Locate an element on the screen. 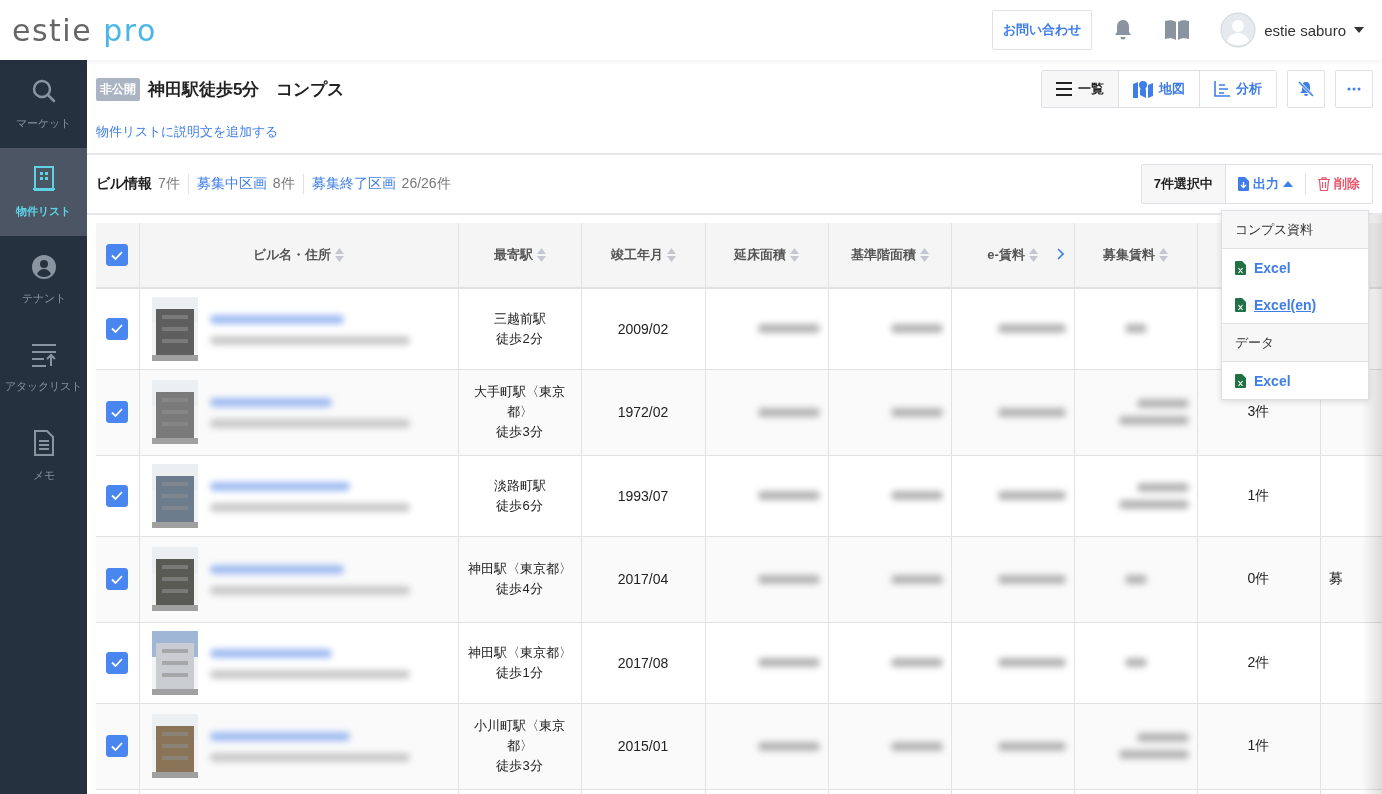 The image size is (1382, 794). sidebar-item: マーケット is located at coordinates (43, 104).